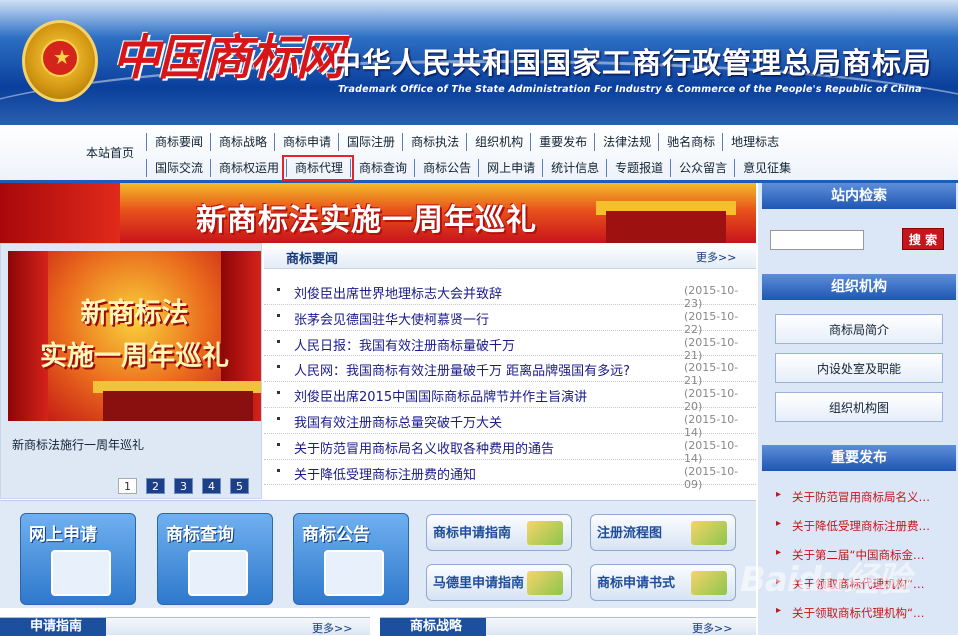  Describe the element at coordinates (754, 142) in the screenshot. I see `nav-item-row1-10: 地理标志` at that location.